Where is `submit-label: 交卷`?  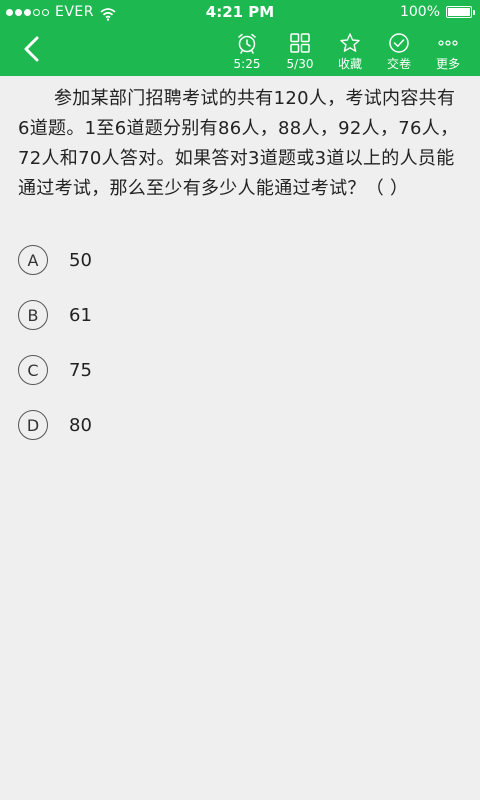 submit-label: 交卷 is located at coordinates (398, 64).